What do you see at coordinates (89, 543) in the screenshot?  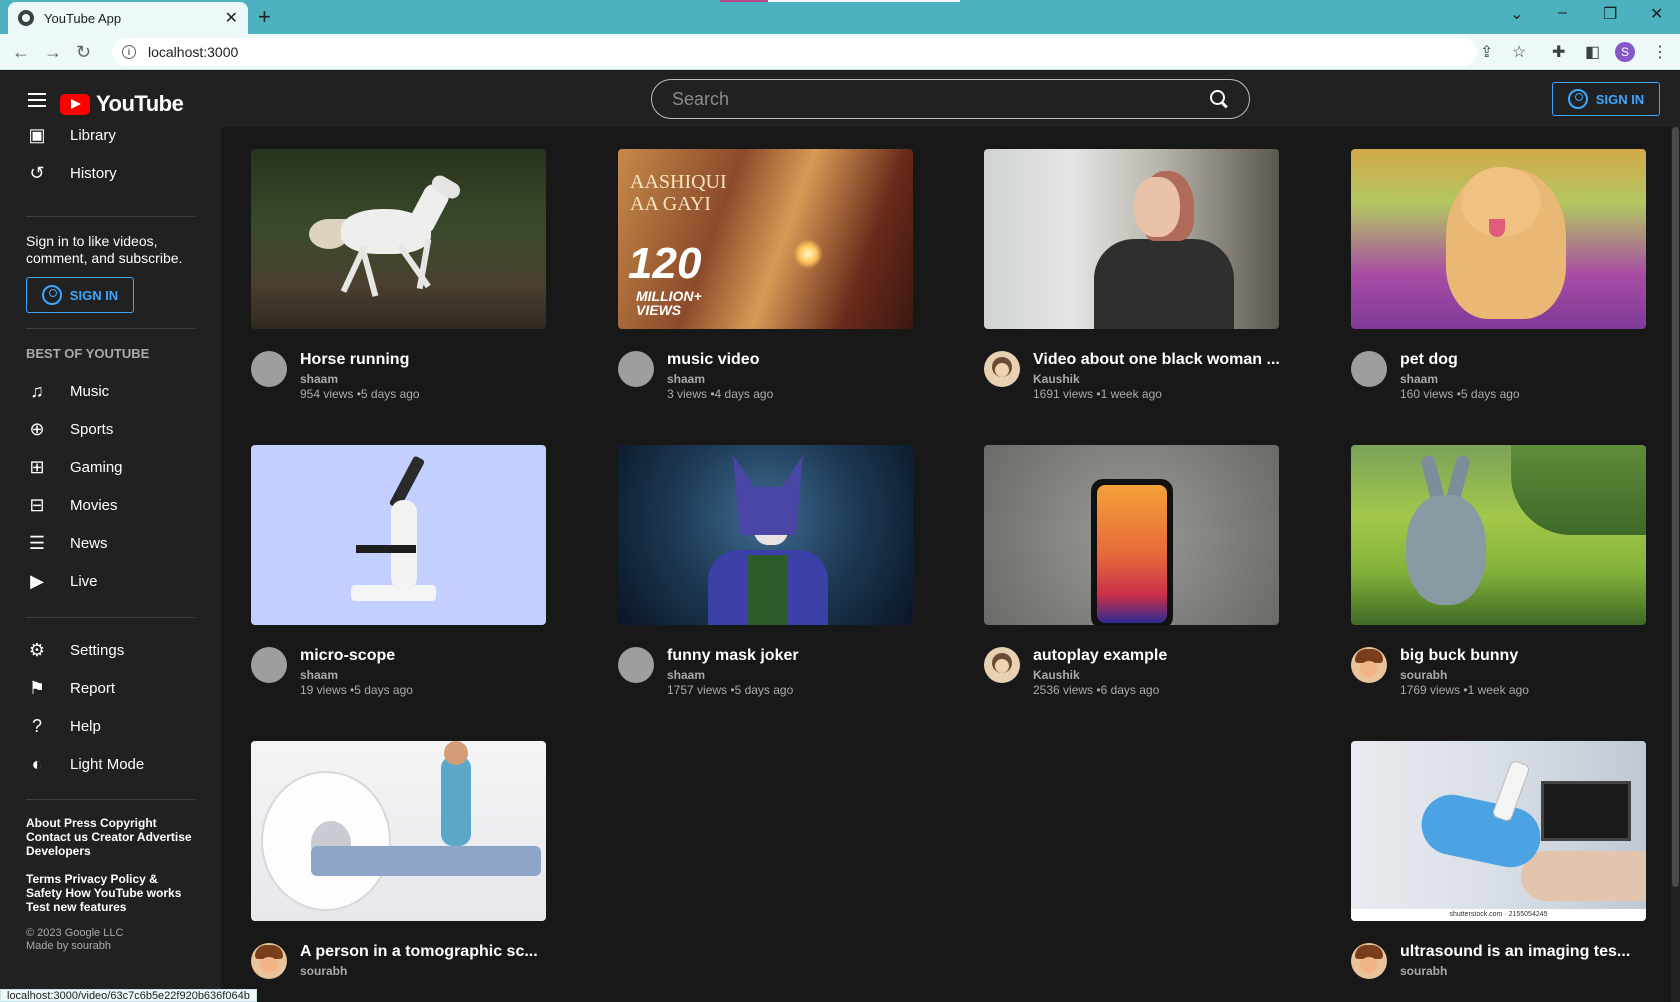 I see `sidebar-item-label: News` at bounding box center [89, 543].